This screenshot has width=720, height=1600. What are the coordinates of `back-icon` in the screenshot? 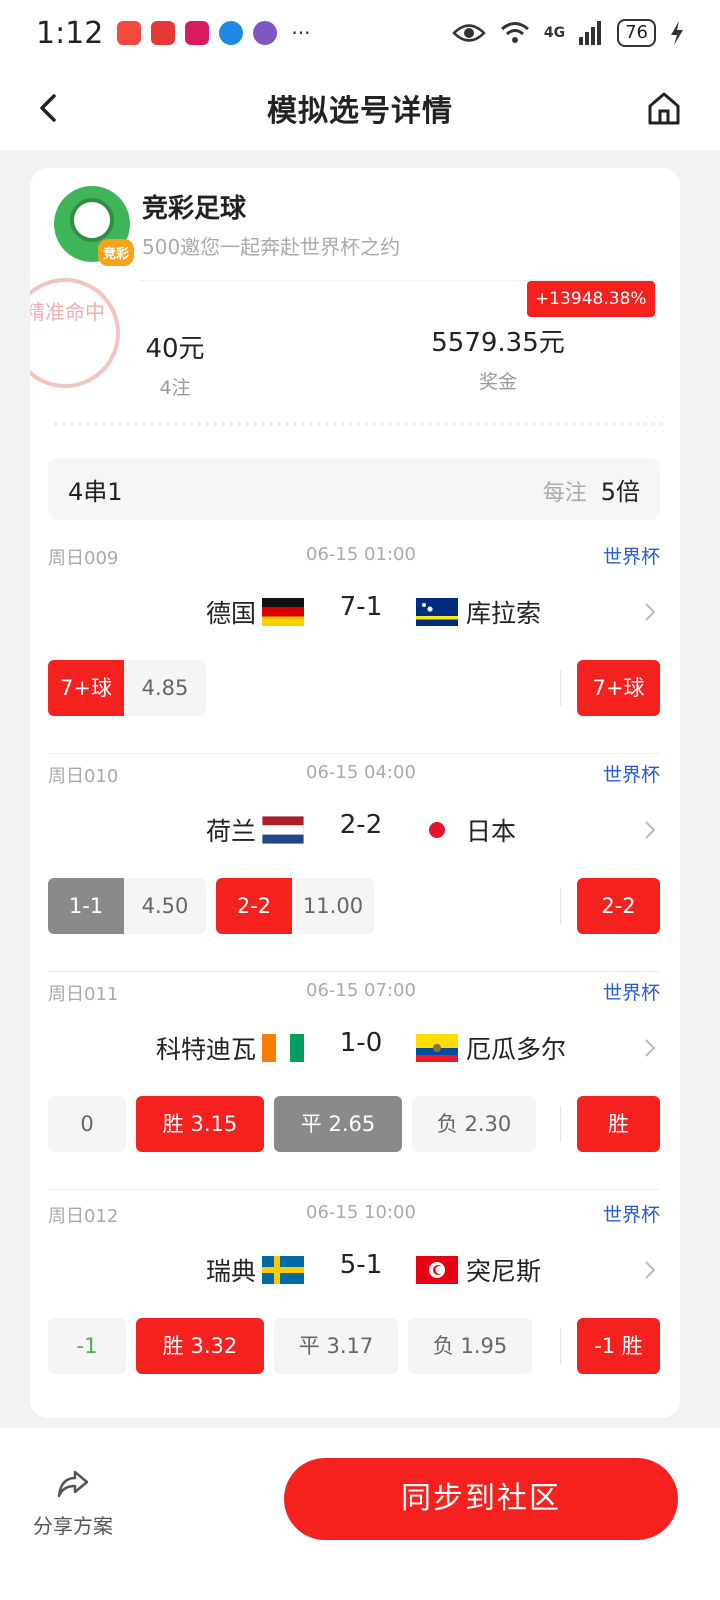 It's located at (50, 108).